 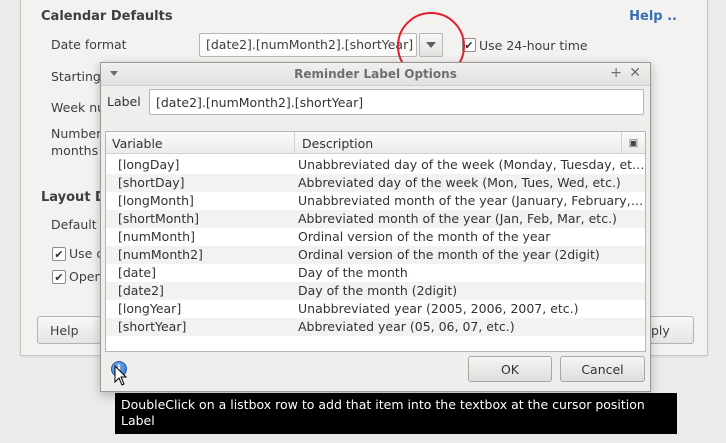 I want to click on calendar-defaults-title: Calendar Defaults, so click(x=107, y=16).